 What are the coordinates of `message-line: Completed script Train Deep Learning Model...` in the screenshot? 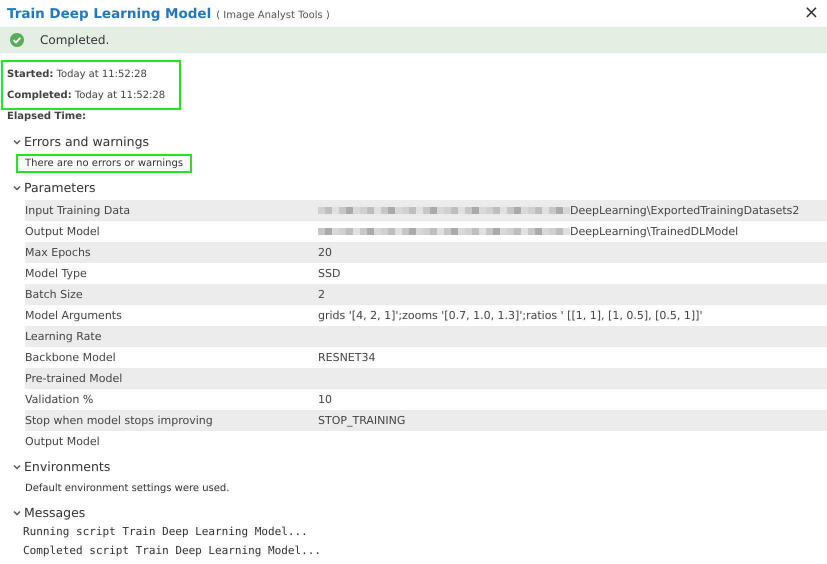 It's located at (172, 551).